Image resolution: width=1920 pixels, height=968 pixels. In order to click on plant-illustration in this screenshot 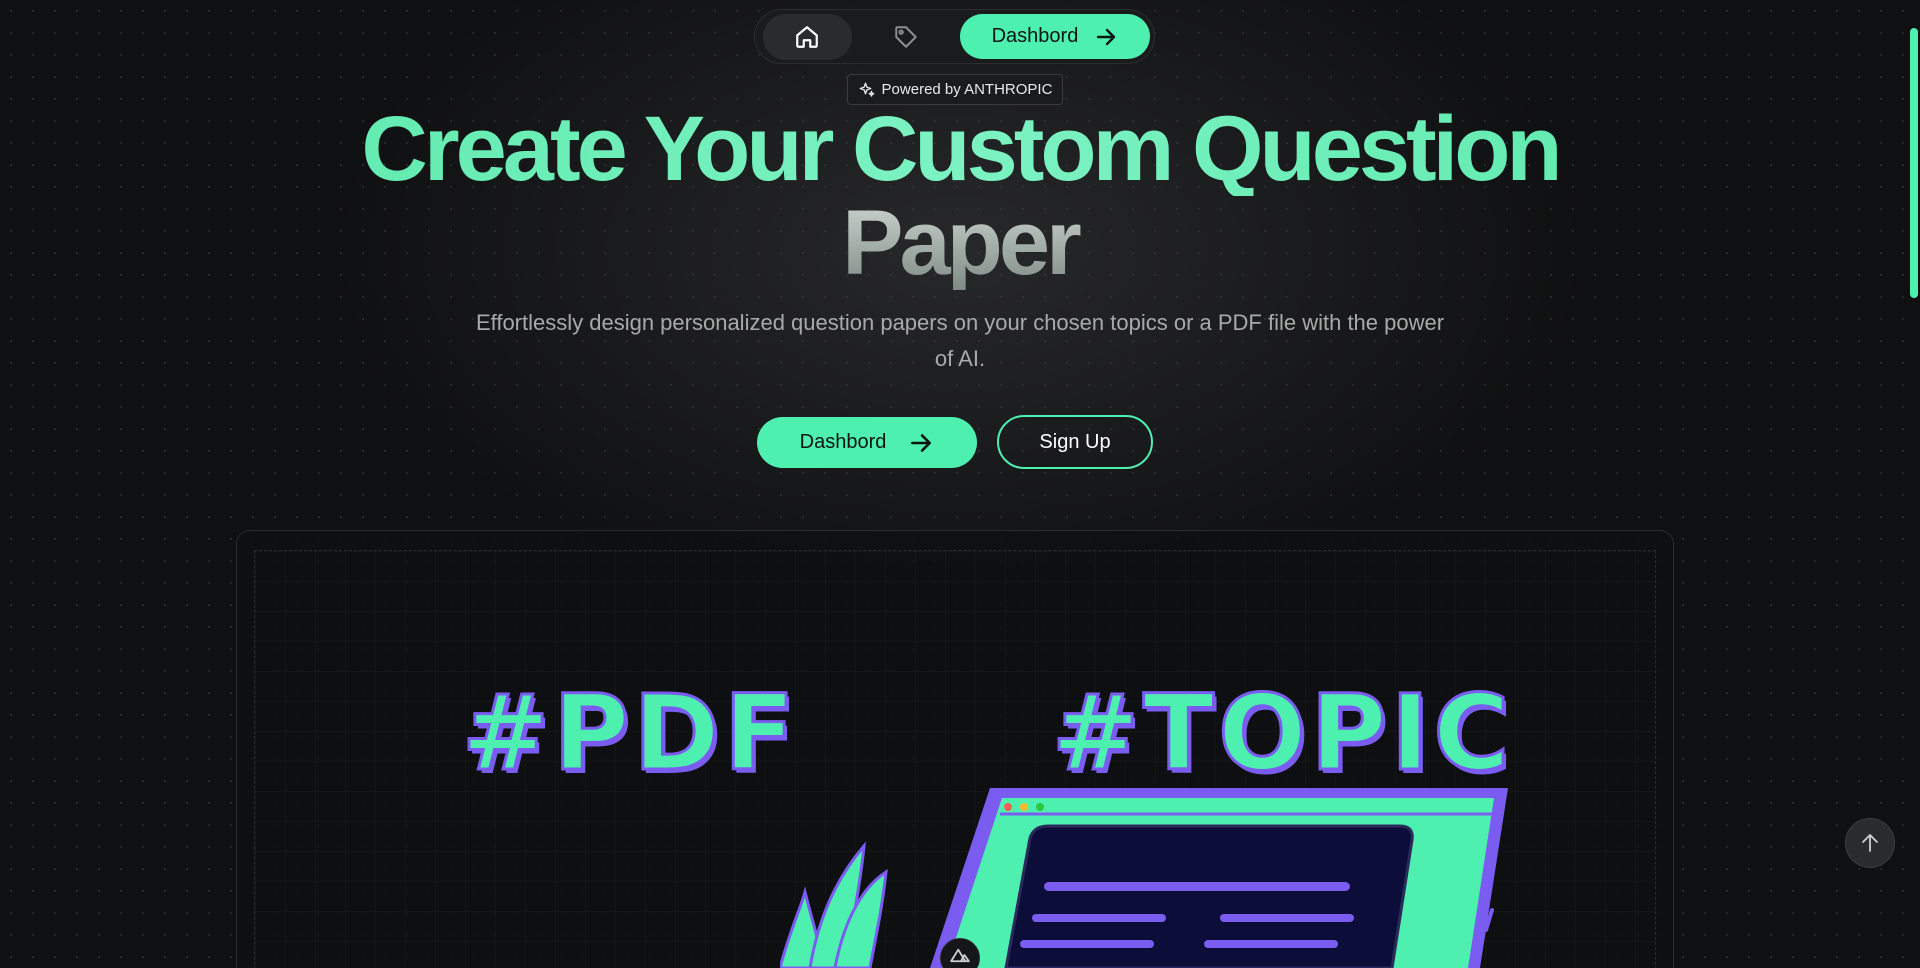, I will do `click(834, 904)`.